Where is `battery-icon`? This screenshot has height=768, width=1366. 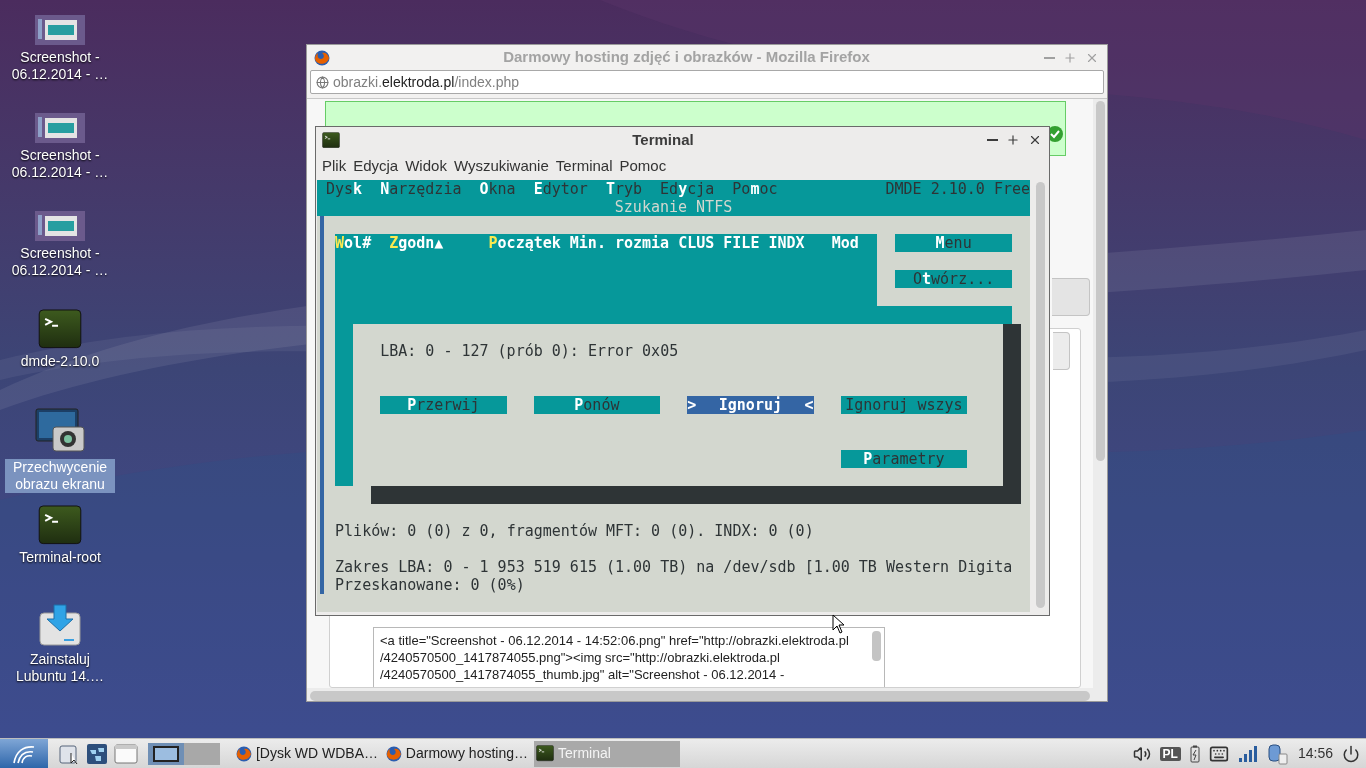 battery-icon is located at coordinates (1194, 753).